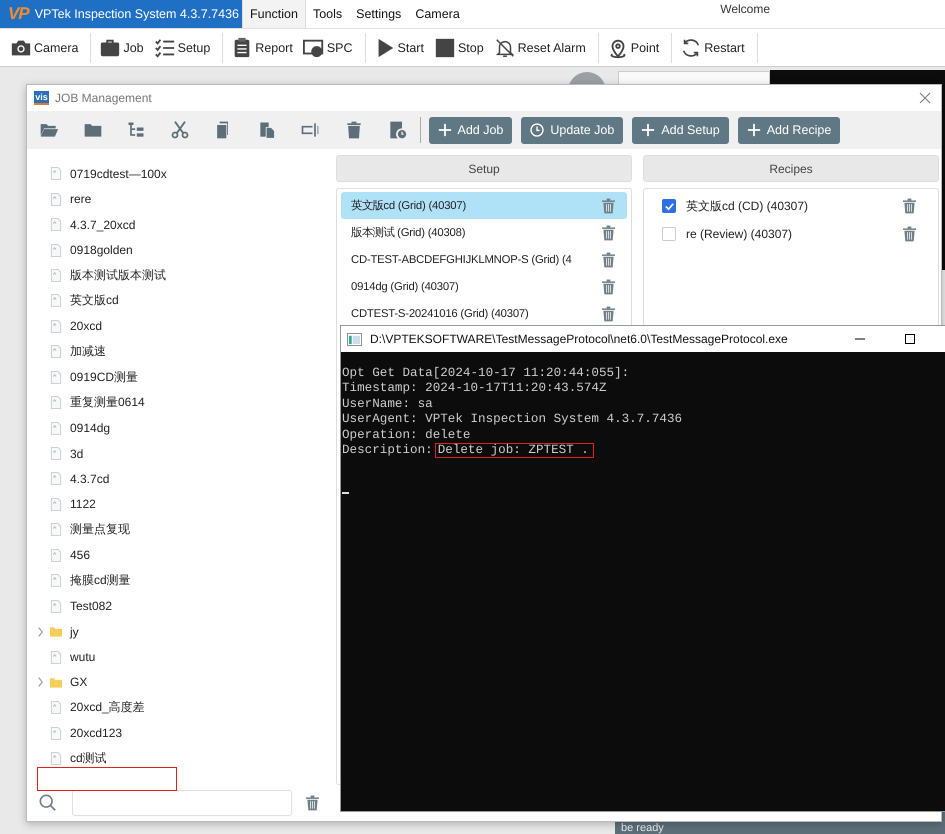  Describe the element at coordinates (41, 98) in the screenshot. I see `app-icon: vis` at that location.